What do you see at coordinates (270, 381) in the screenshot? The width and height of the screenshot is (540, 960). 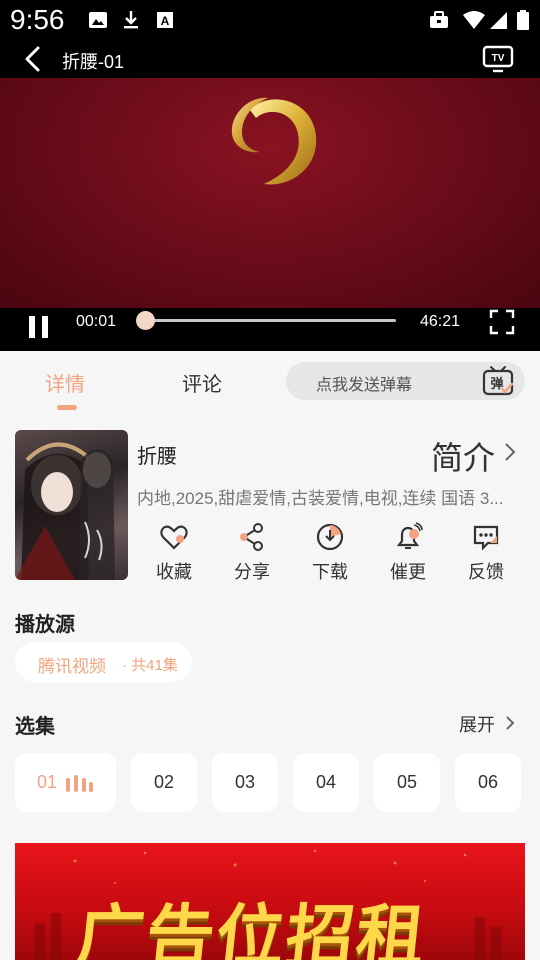 I see `tab-bar: 详情 评论 点我发送弹幕 弹` at bounding box center [270, 381].